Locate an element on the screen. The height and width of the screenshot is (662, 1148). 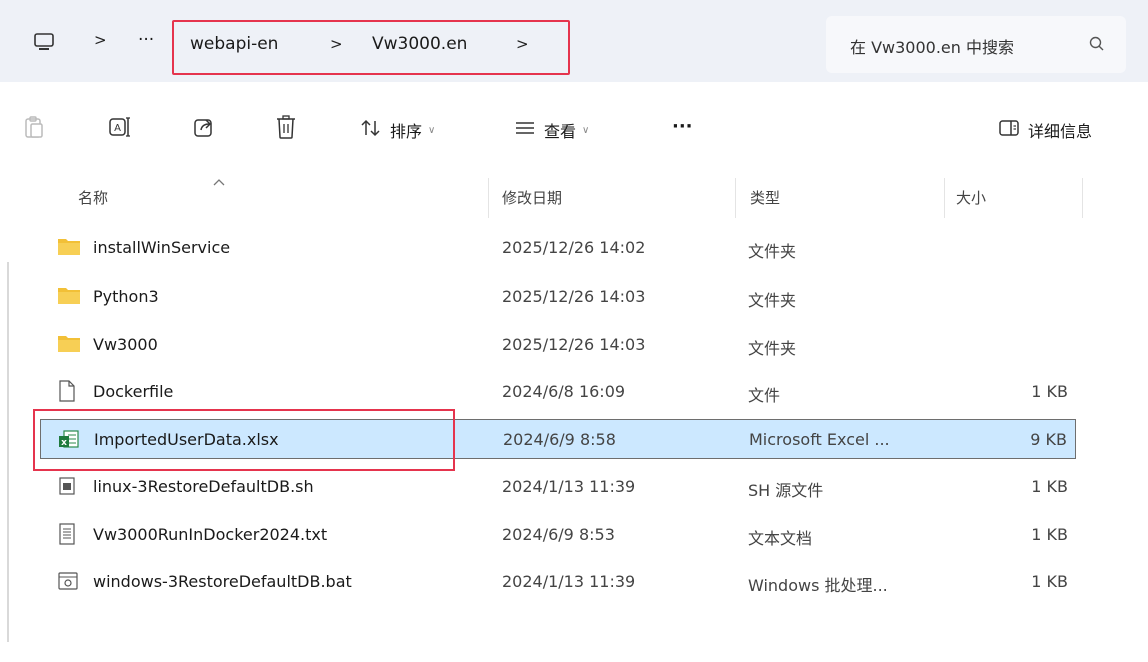
file-name: Python3 is located at coordinates (126, 296).